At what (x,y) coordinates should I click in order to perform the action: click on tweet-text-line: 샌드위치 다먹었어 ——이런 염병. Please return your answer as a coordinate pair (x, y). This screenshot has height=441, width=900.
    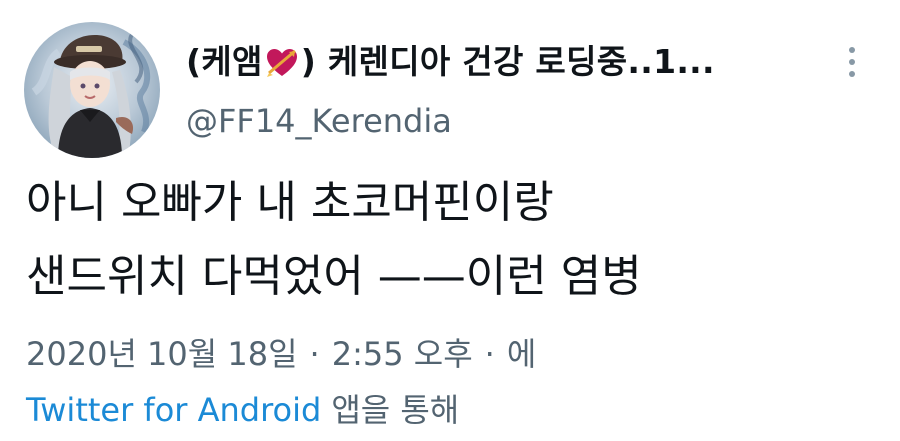
    Looking at the image, I should click on (334, 276).